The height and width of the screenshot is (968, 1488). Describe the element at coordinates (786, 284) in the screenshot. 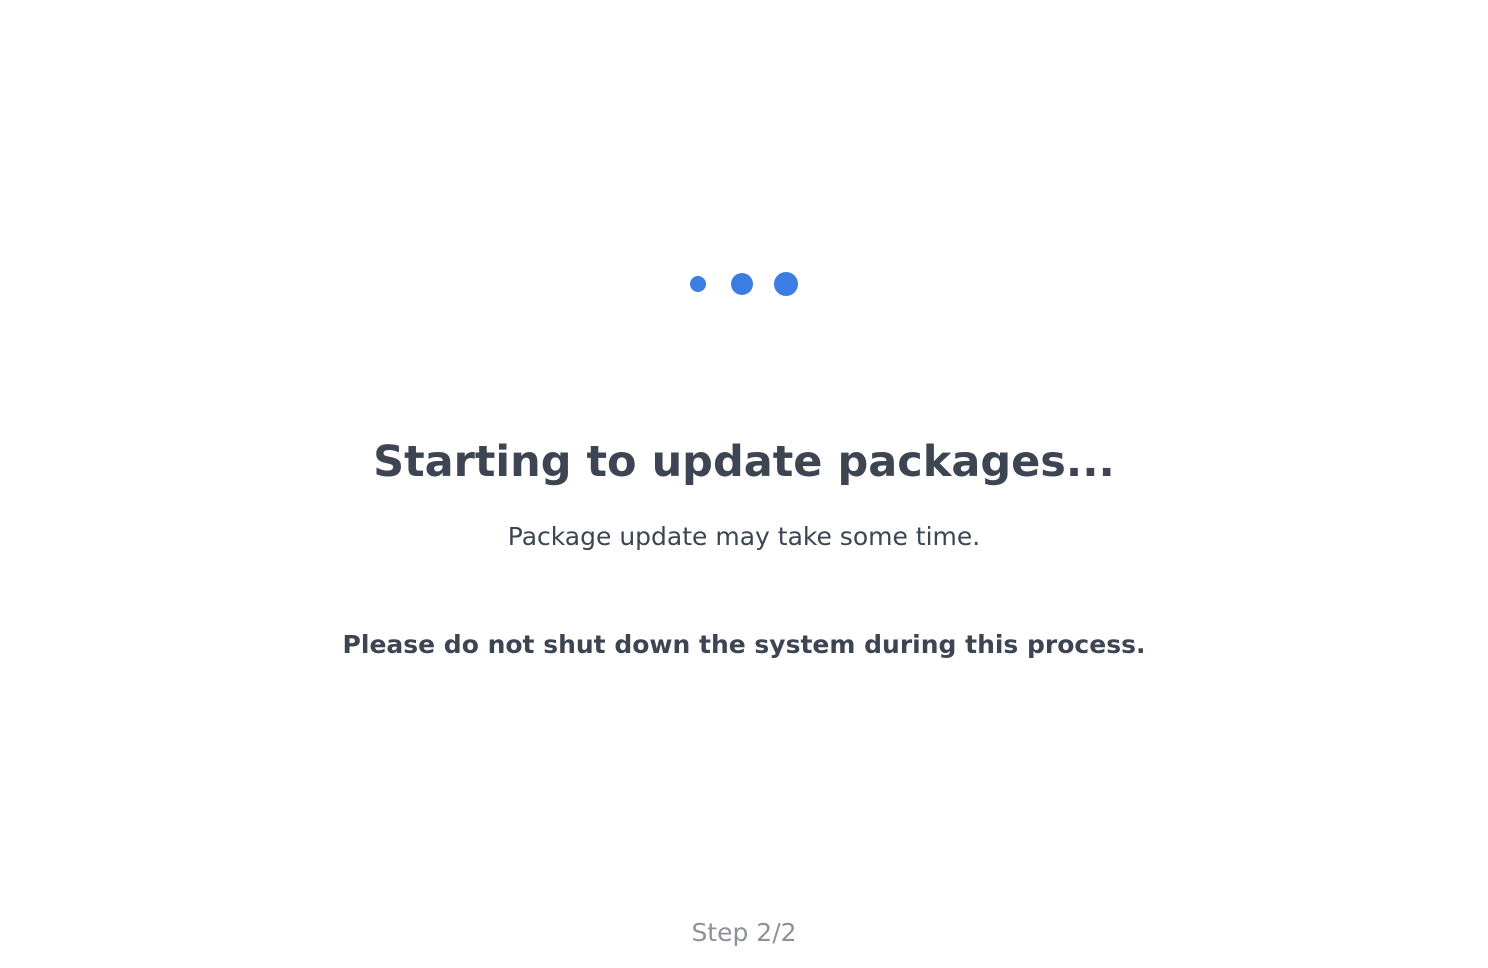

I see `loading-dot-large` at that location.